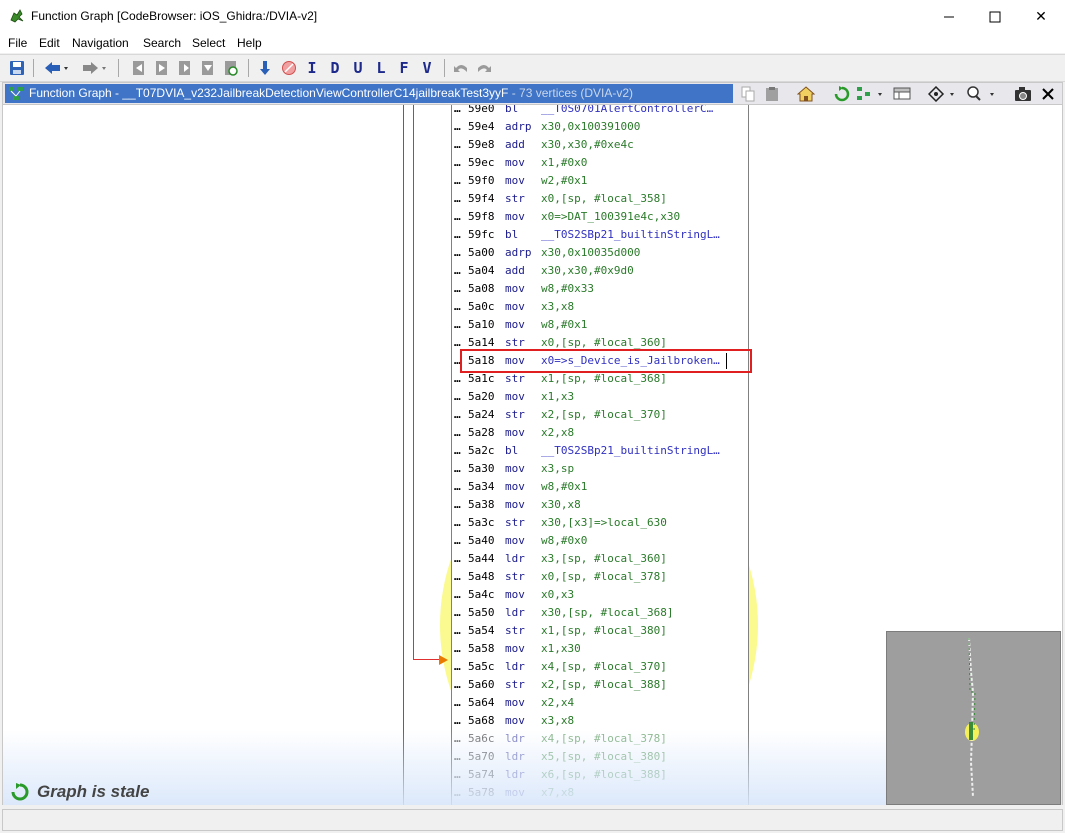 This screenshot has height=833, width=1065. I want to click on layout-button, so click(870, 94).